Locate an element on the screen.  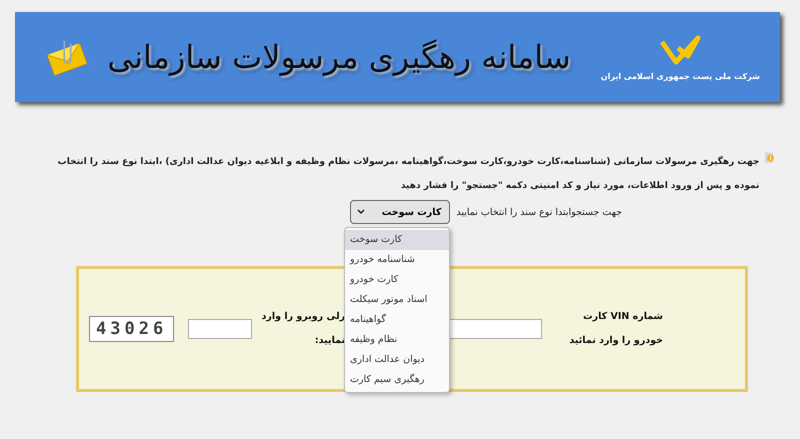
dropdown-option: اسناد موتور سیکلت is located at coordinates (397, 300).